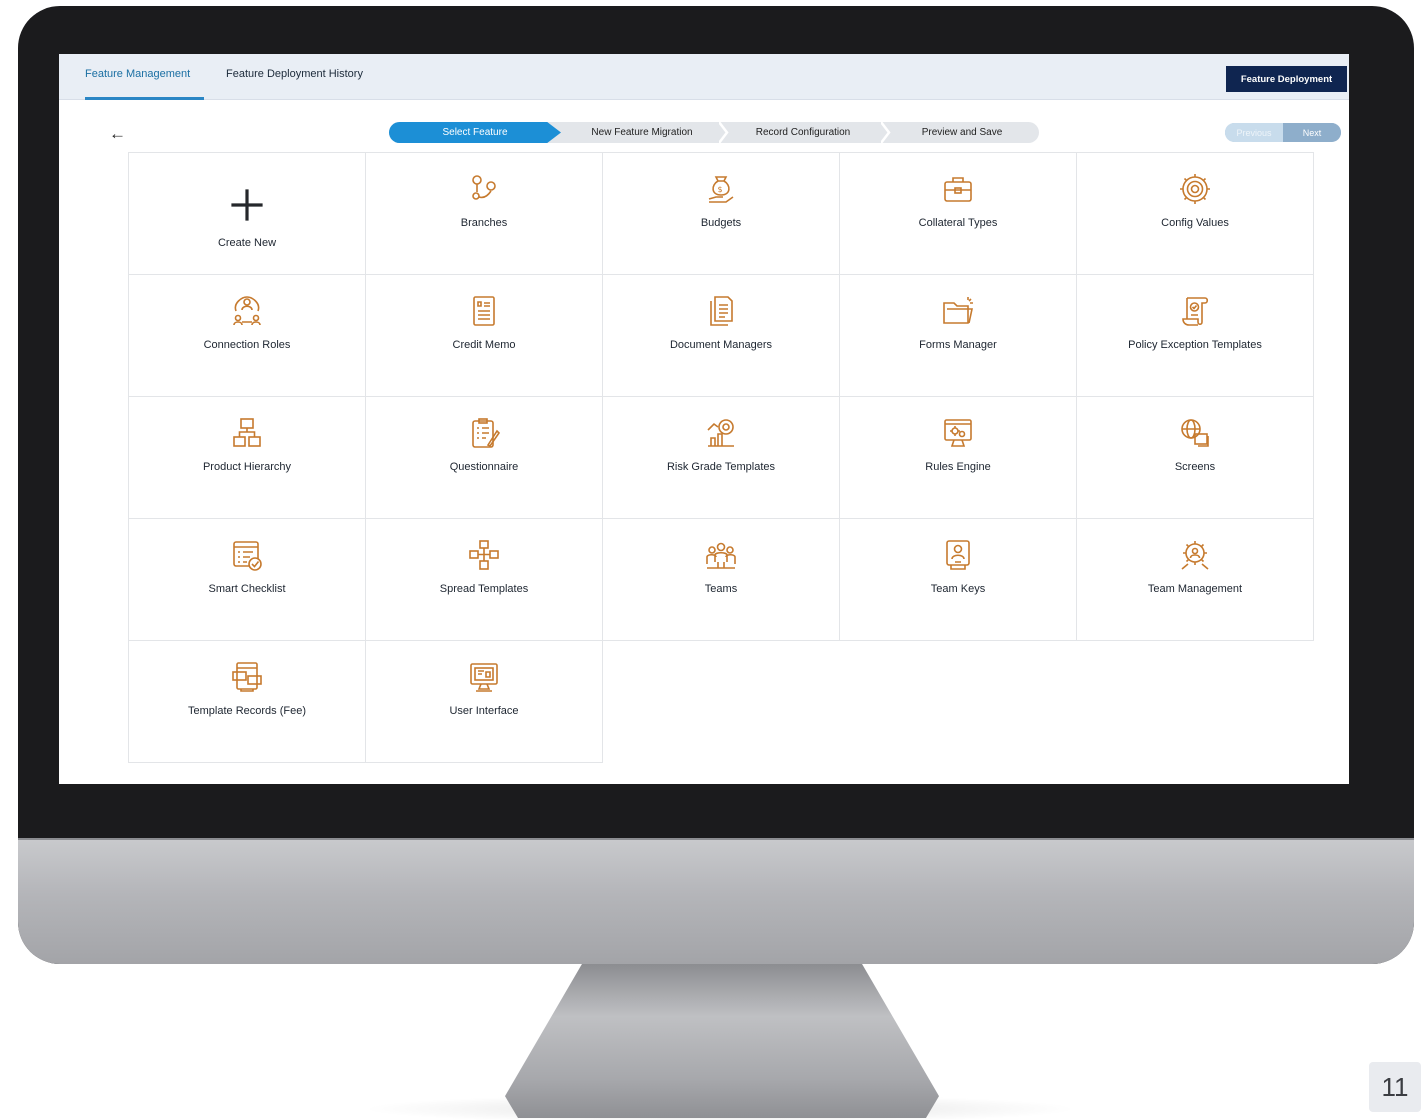  I want to click on feature-label: Budgets, so click(721, 223).